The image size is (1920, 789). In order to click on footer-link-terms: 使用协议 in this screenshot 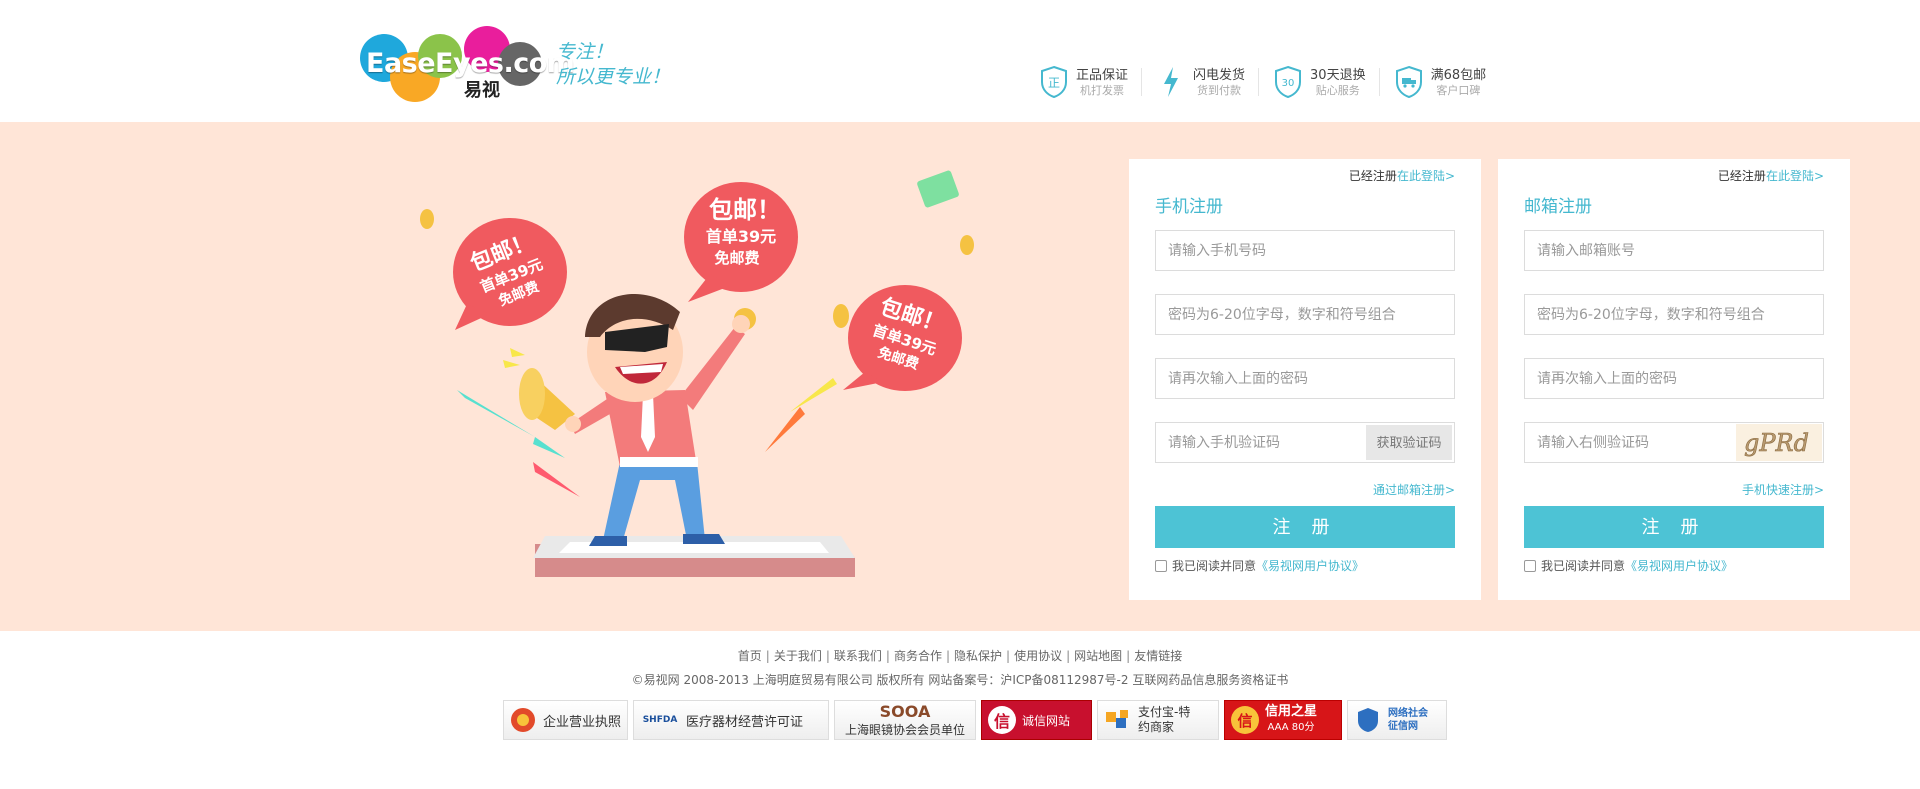, I will do `click(1038, 656)`.